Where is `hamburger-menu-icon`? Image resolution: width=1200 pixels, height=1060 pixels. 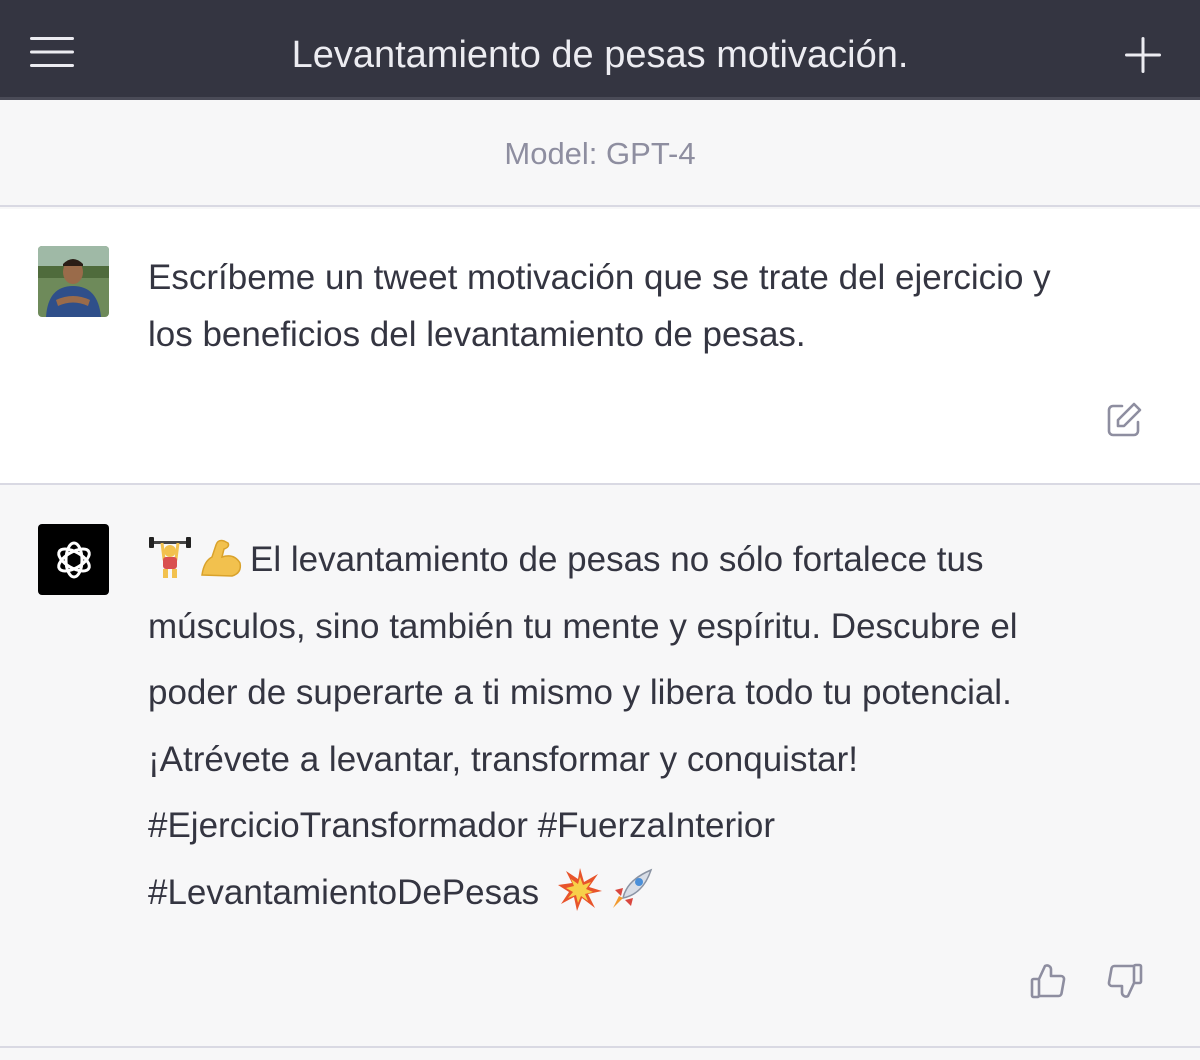 hamburger-menu-icon is located at coordinates (52, 52).